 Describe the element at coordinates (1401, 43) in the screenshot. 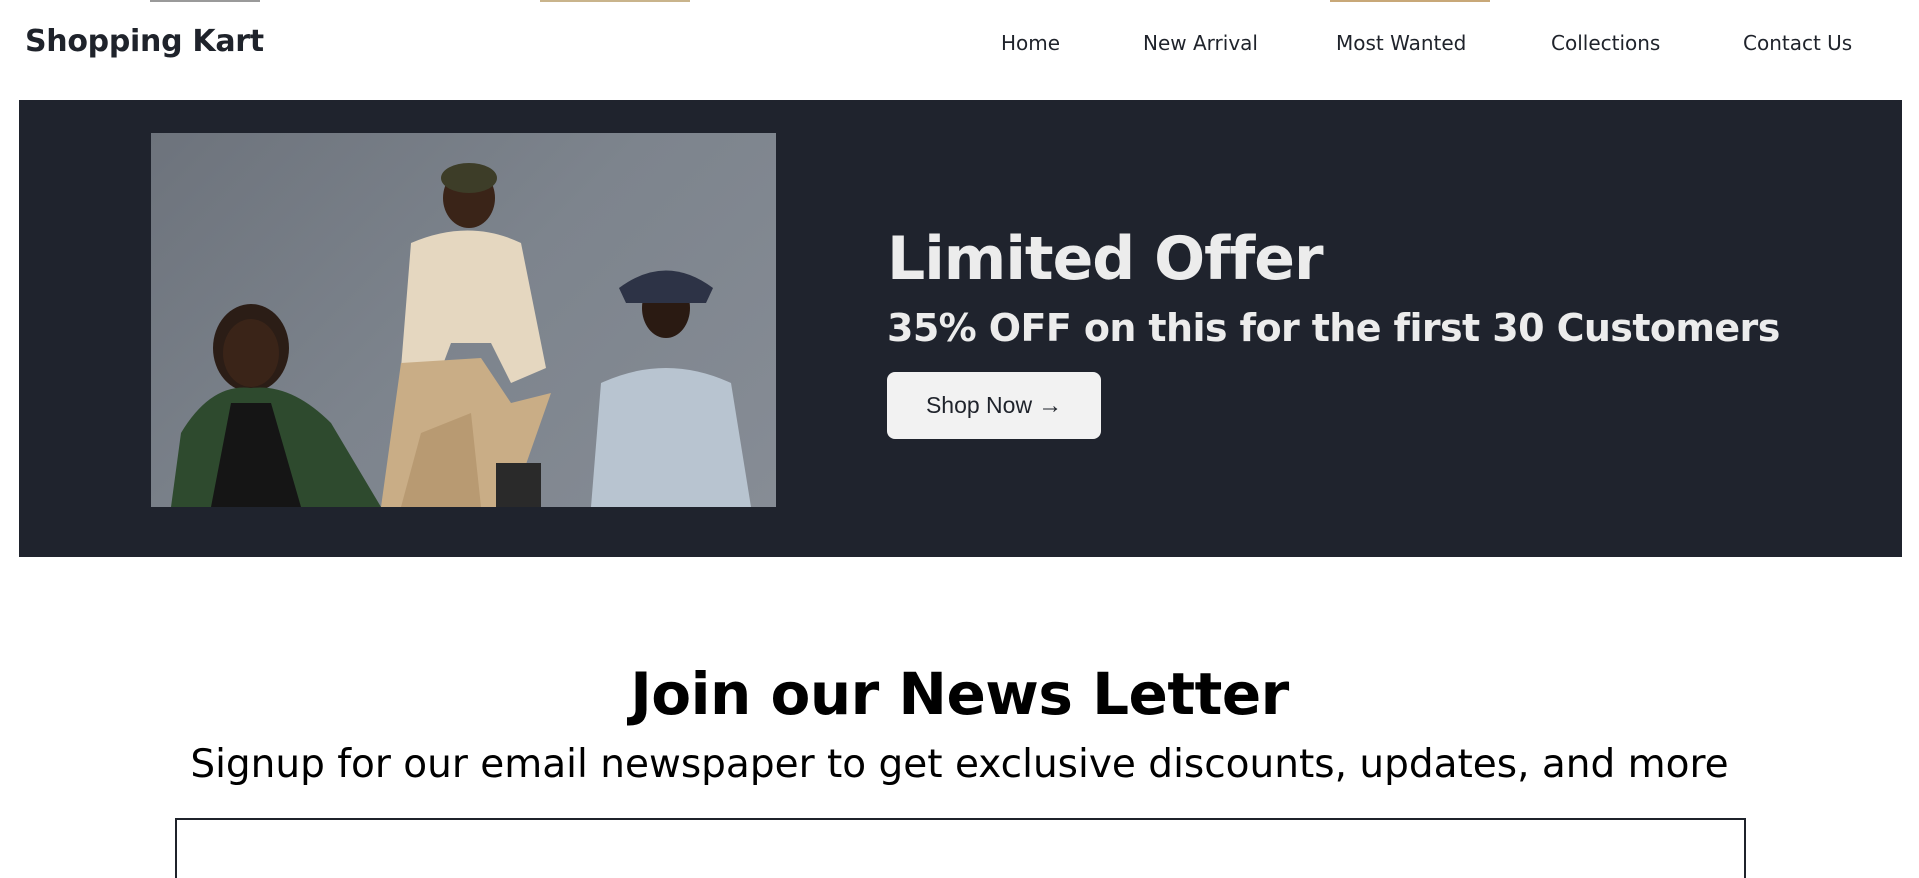

I see `nav-link-most-wanted: Most Wanted` at that location.